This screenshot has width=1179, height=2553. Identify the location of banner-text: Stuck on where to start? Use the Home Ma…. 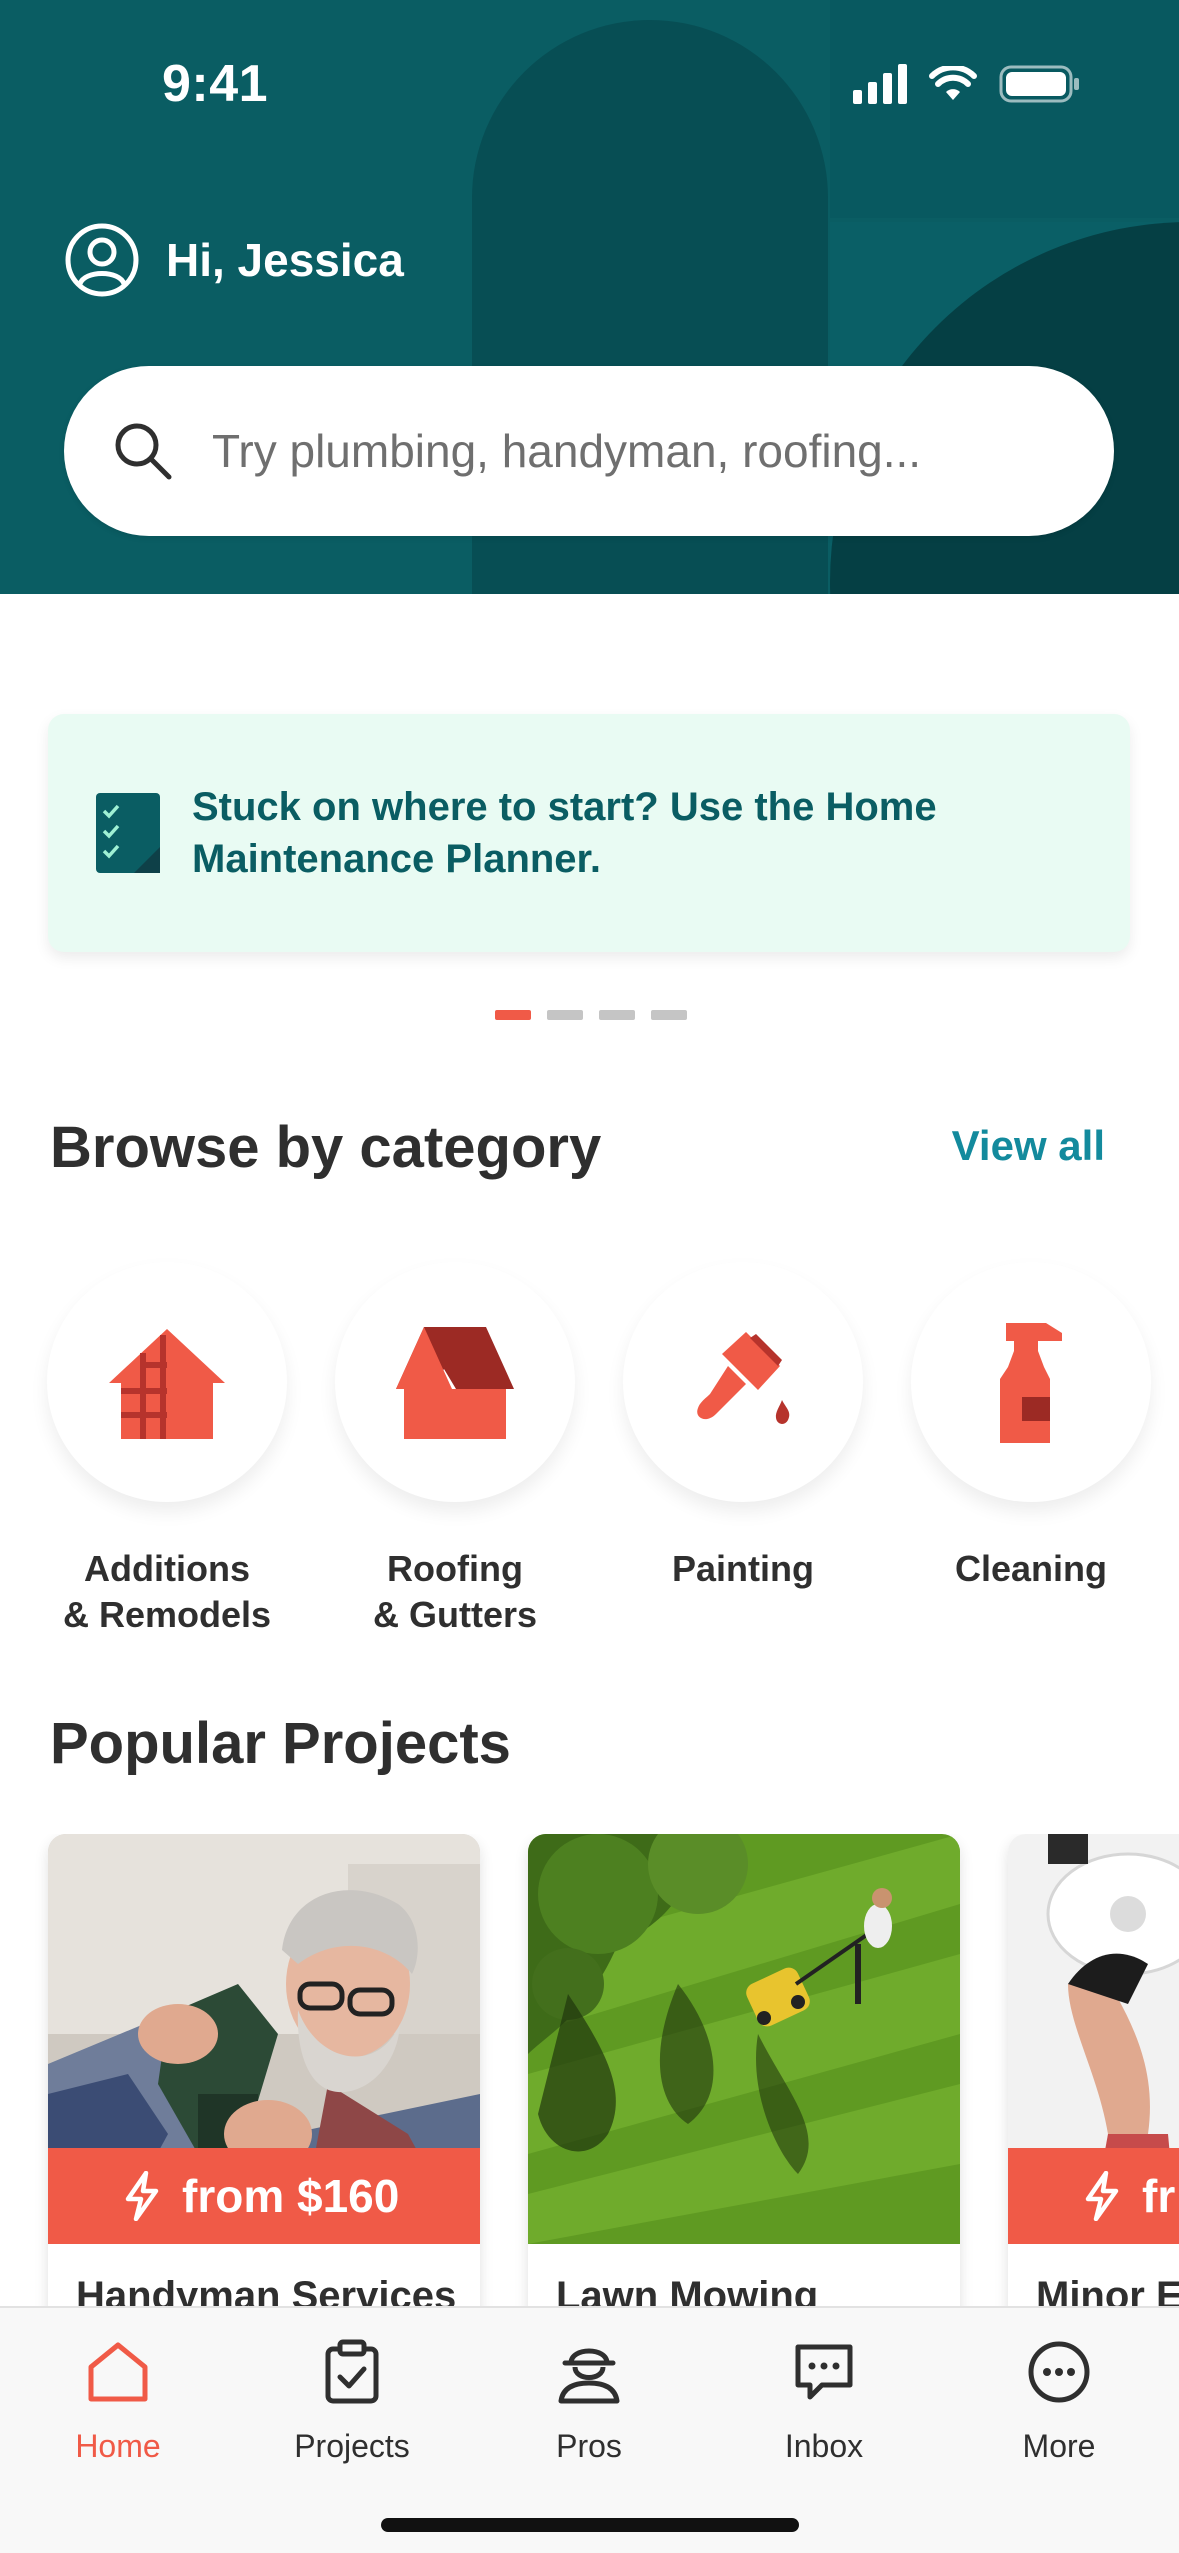
(564, 833).